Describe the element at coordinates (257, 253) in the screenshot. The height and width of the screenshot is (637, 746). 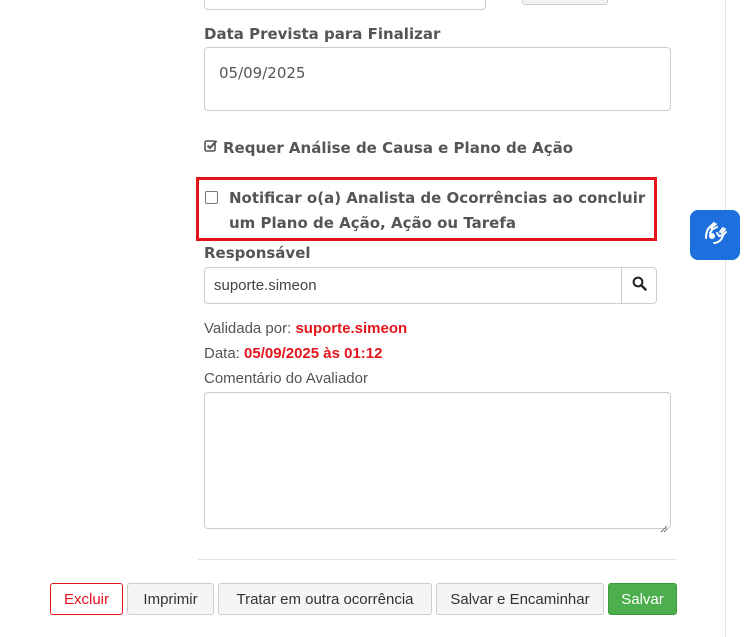
I see `responsible-label: Responsável` at that location.